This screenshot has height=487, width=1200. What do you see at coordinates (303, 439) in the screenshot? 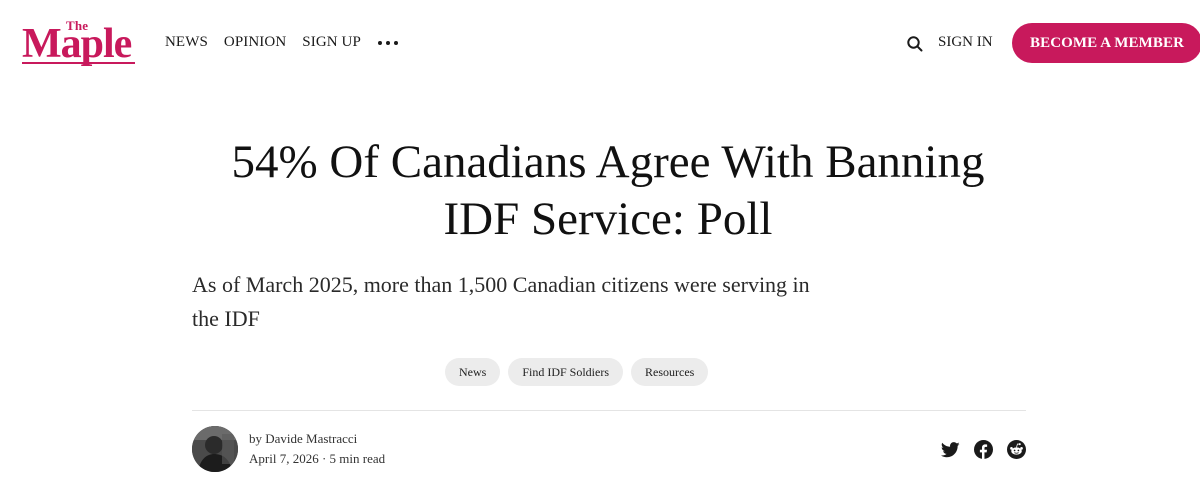
I see `author-byline: by Davide Mastracci` at bounding box center [303, 439].